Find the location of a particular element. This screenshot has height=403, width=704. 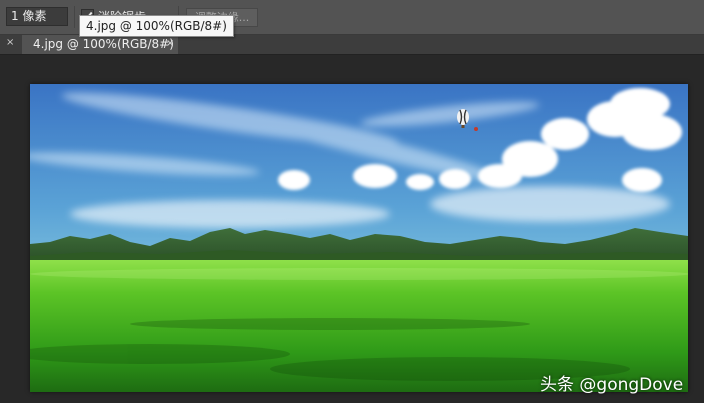

tab-label: 4.jpg @ 100%(RGB/8#) is located at coordinates (103, 44).